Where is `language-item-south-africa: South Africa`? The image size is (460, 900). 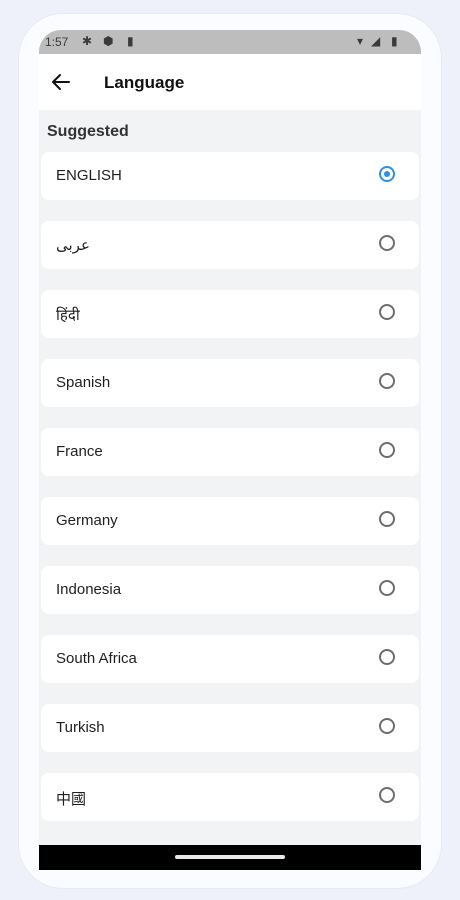 language-item-south-africa: South Africa is located at coordinates (230, 659).